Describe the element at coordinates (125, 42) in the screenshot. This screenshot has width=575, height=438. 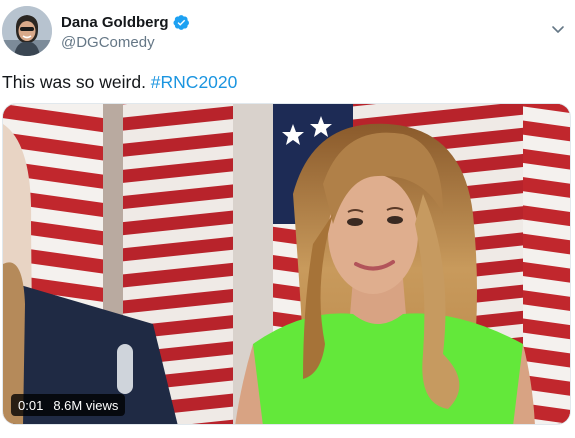
I see `author-handle: @DGComedy` at that location.